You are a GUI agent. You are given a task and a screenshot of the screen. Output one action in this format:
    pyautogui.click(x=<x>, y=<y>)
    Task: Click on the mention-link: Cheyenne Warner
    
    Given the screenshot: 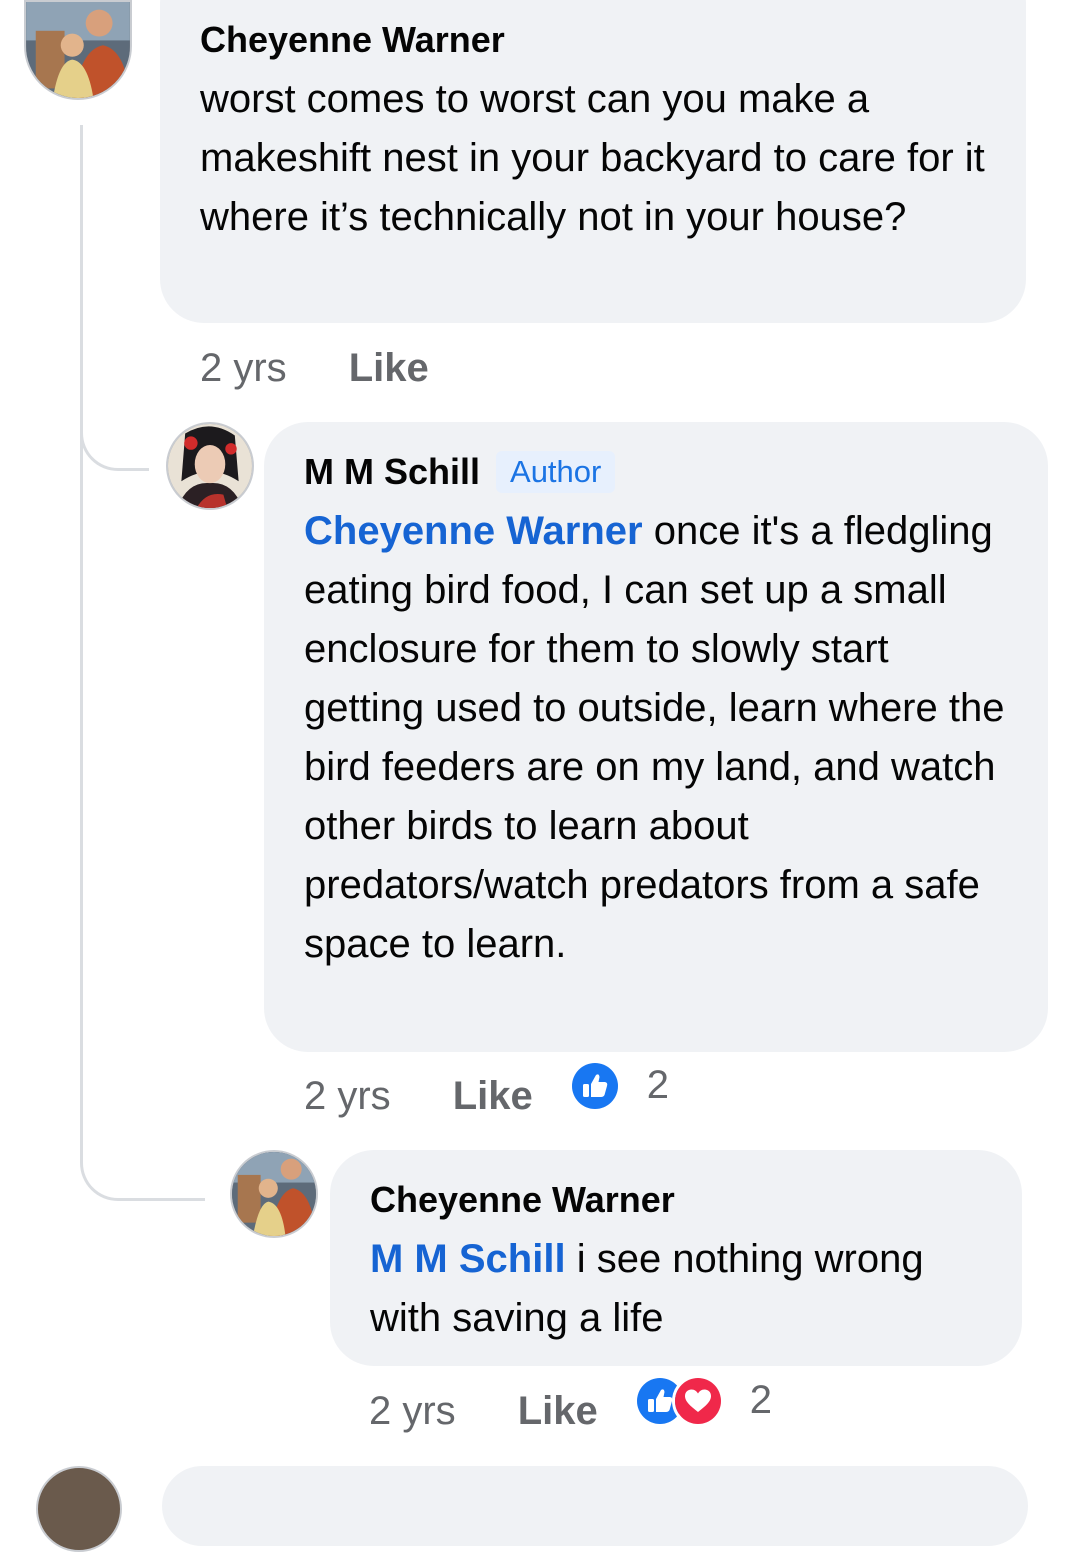 What is the action you would take?
    pyautogui.click(x=473, y=531)
    